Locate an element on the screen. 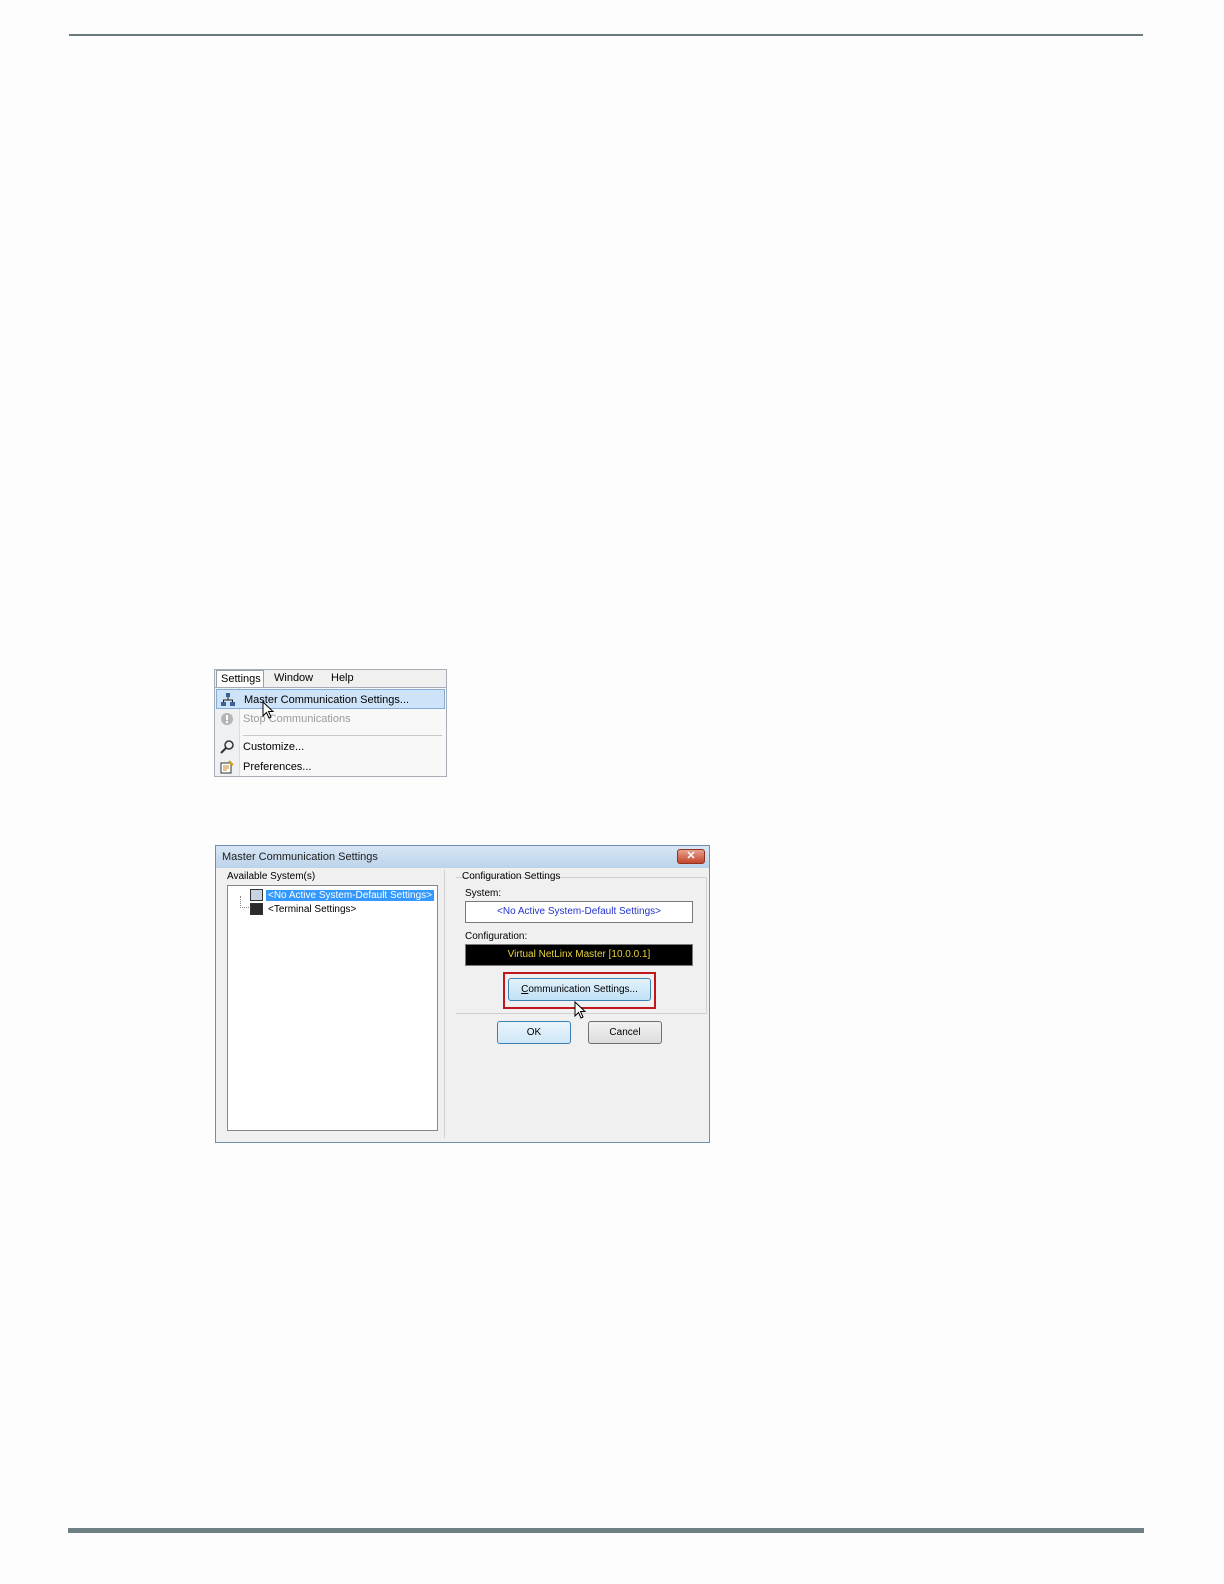 Image resolution: width=1224 pixels, height=1584 pixels. menu-window: Window is located at coordinates (293, 678).